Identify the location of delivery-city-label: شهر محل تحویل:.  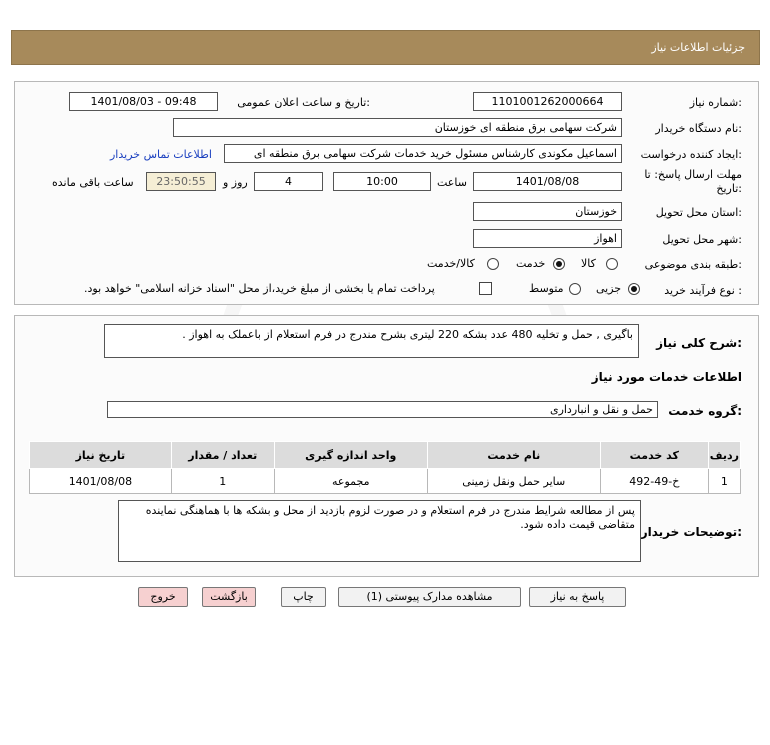
(702, 239).